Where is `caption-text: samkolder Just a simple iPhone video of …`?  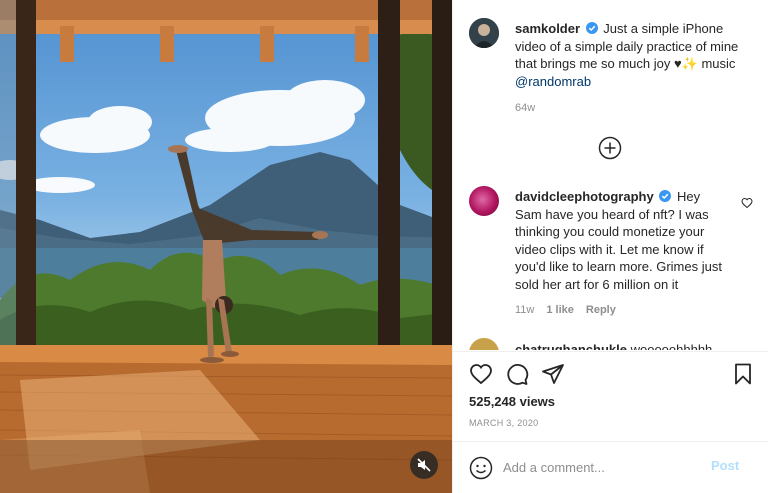 caption-text: samkolder Just a simple iPhone video of … is located at coordinates (629, 55).